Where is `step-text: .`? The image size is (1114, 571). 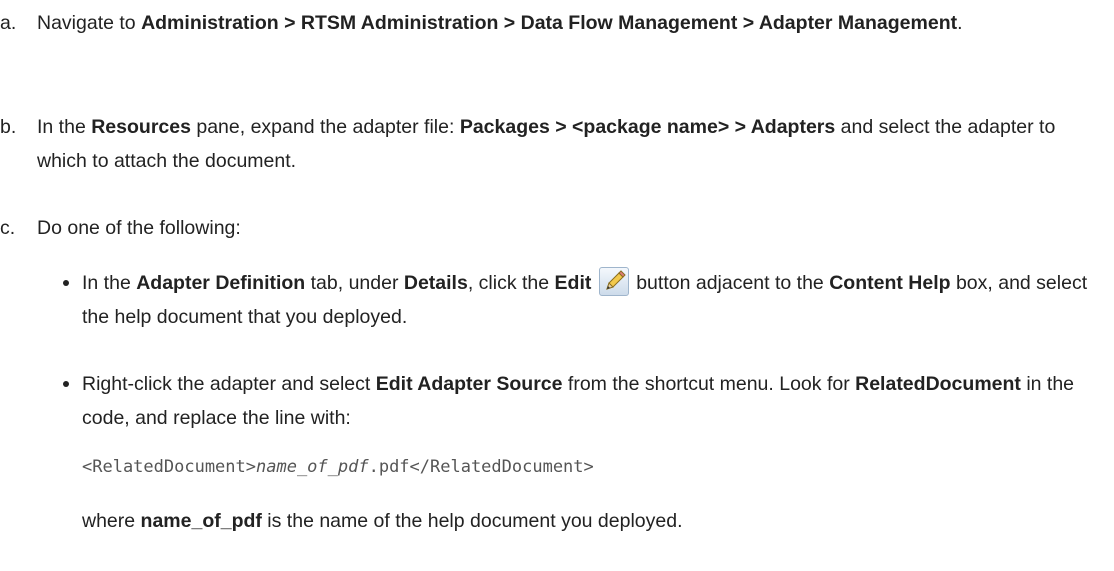
step-text: . is located at coordinates (960, 23).